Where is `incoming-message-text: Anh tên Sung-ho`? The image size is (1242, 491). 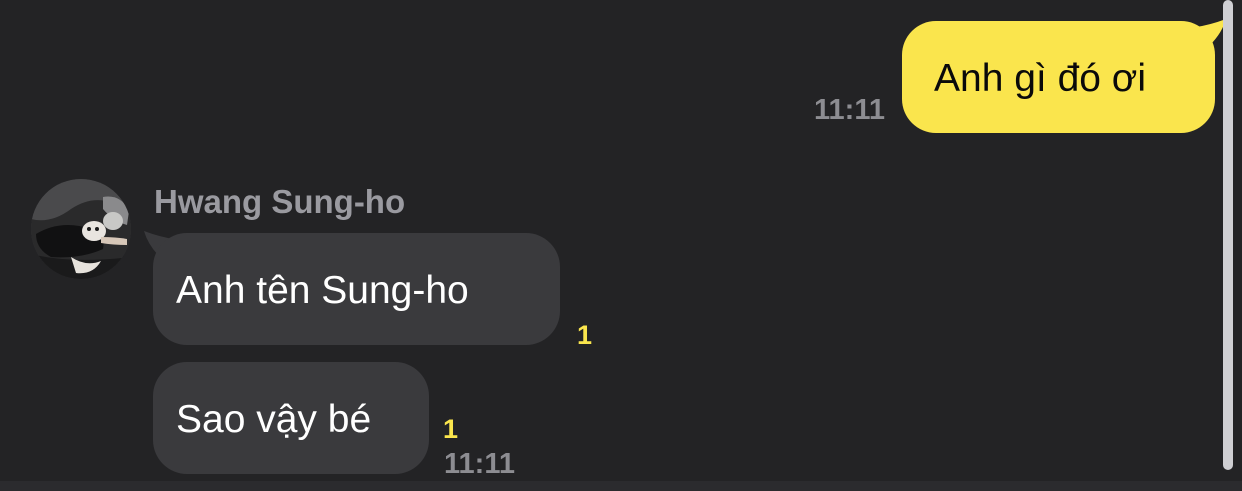 incoming-message-text: Anh tên Sung-ho is located at coordinates (322, 290).